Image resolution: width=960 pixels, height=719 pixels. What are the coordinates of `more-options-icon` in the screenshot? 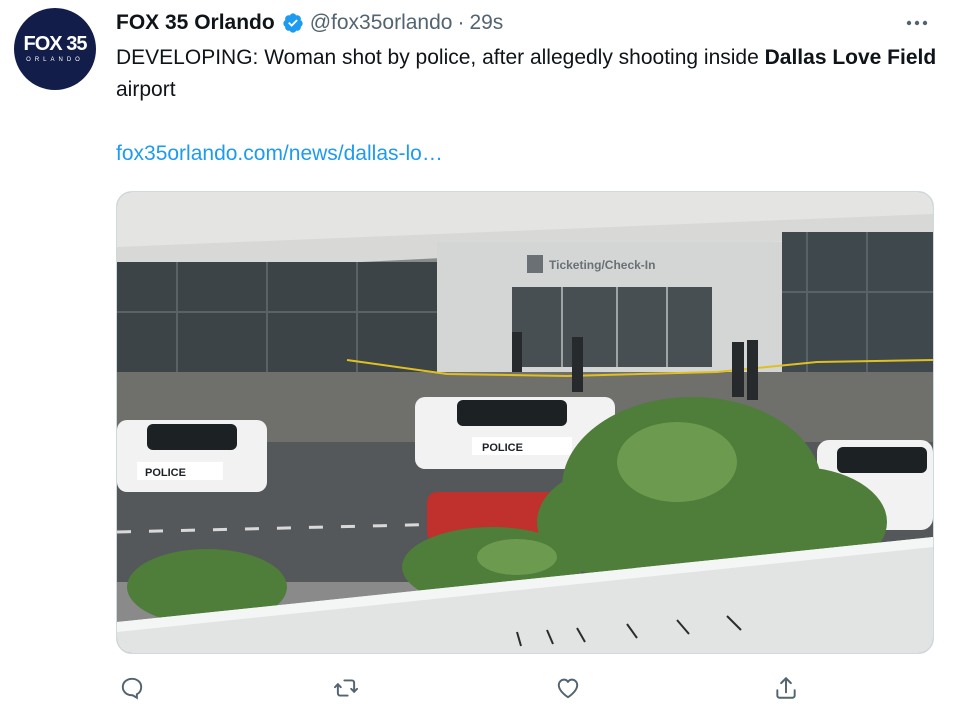 It's located at (917, 23).